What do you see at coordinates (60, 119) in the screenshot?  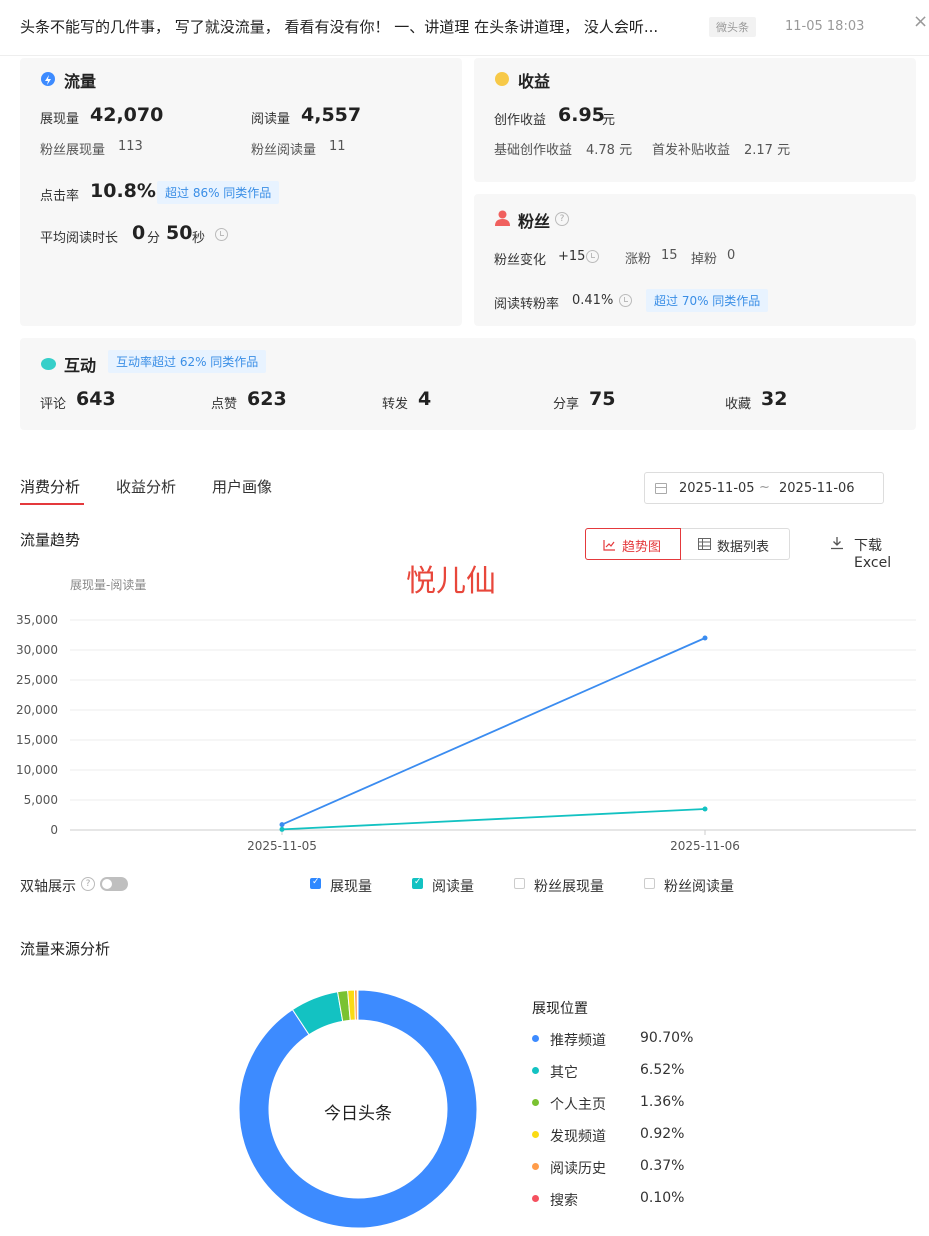 I see `impressions-label: 展现量` at bounding box center [60, 119].